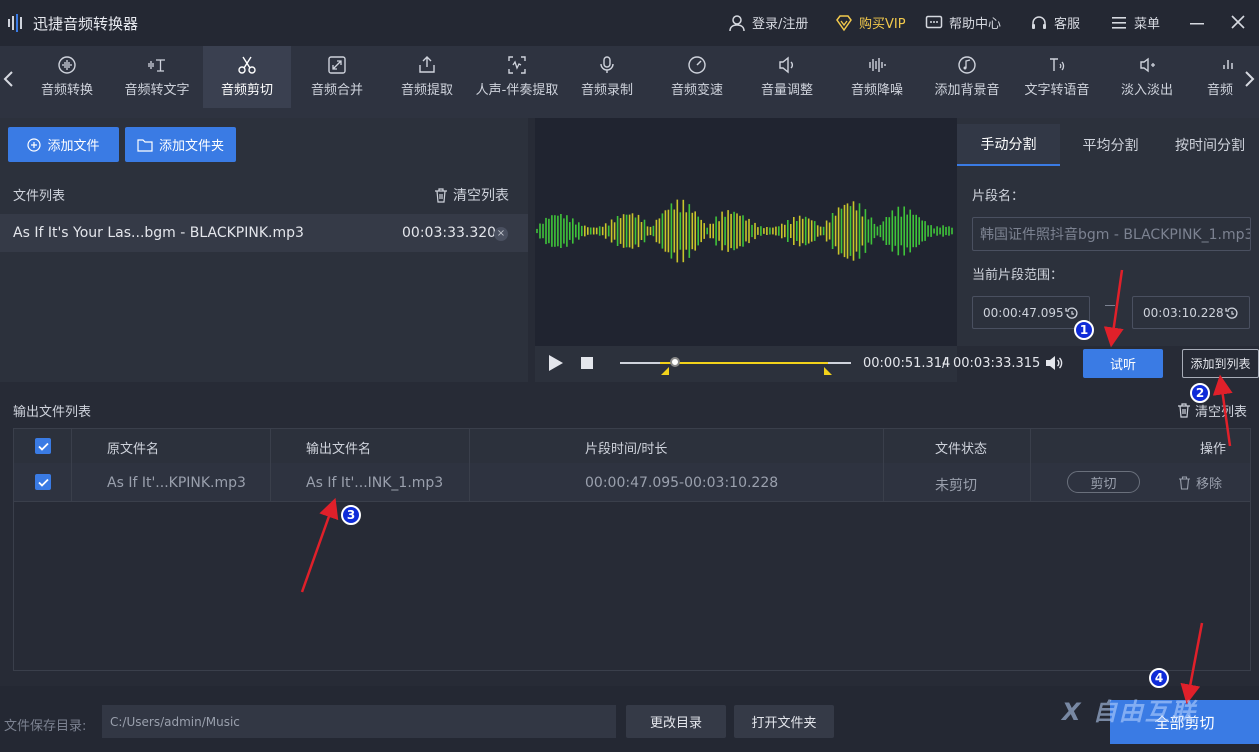 The height and width of the screenshot is (752, 1259). Describe the element at coordinates (975, 24) in the screenshot. I see `help-center-label: 帮助中心` at that location.